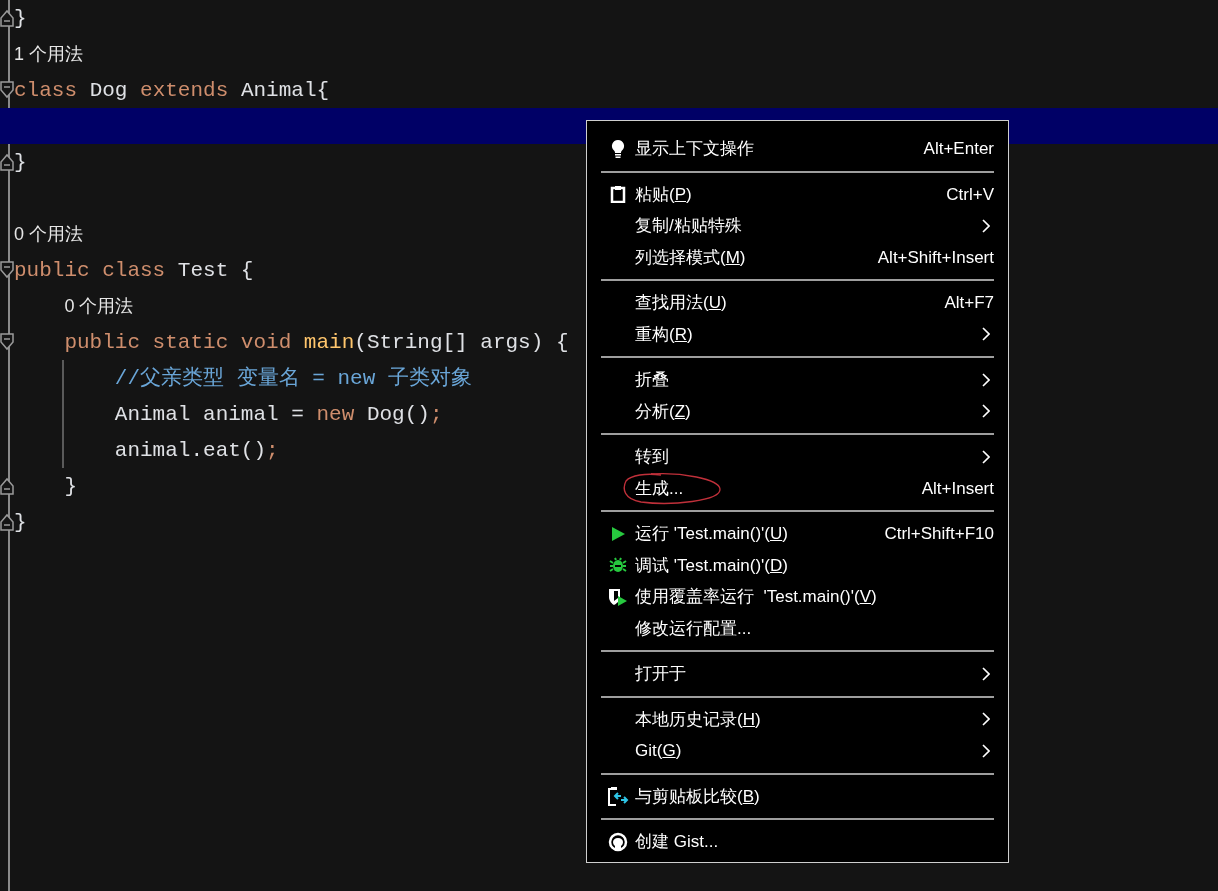 This screenshot has height=891, width=1218. I want to click on menu-item-label: 打开于, so click(660, 674).